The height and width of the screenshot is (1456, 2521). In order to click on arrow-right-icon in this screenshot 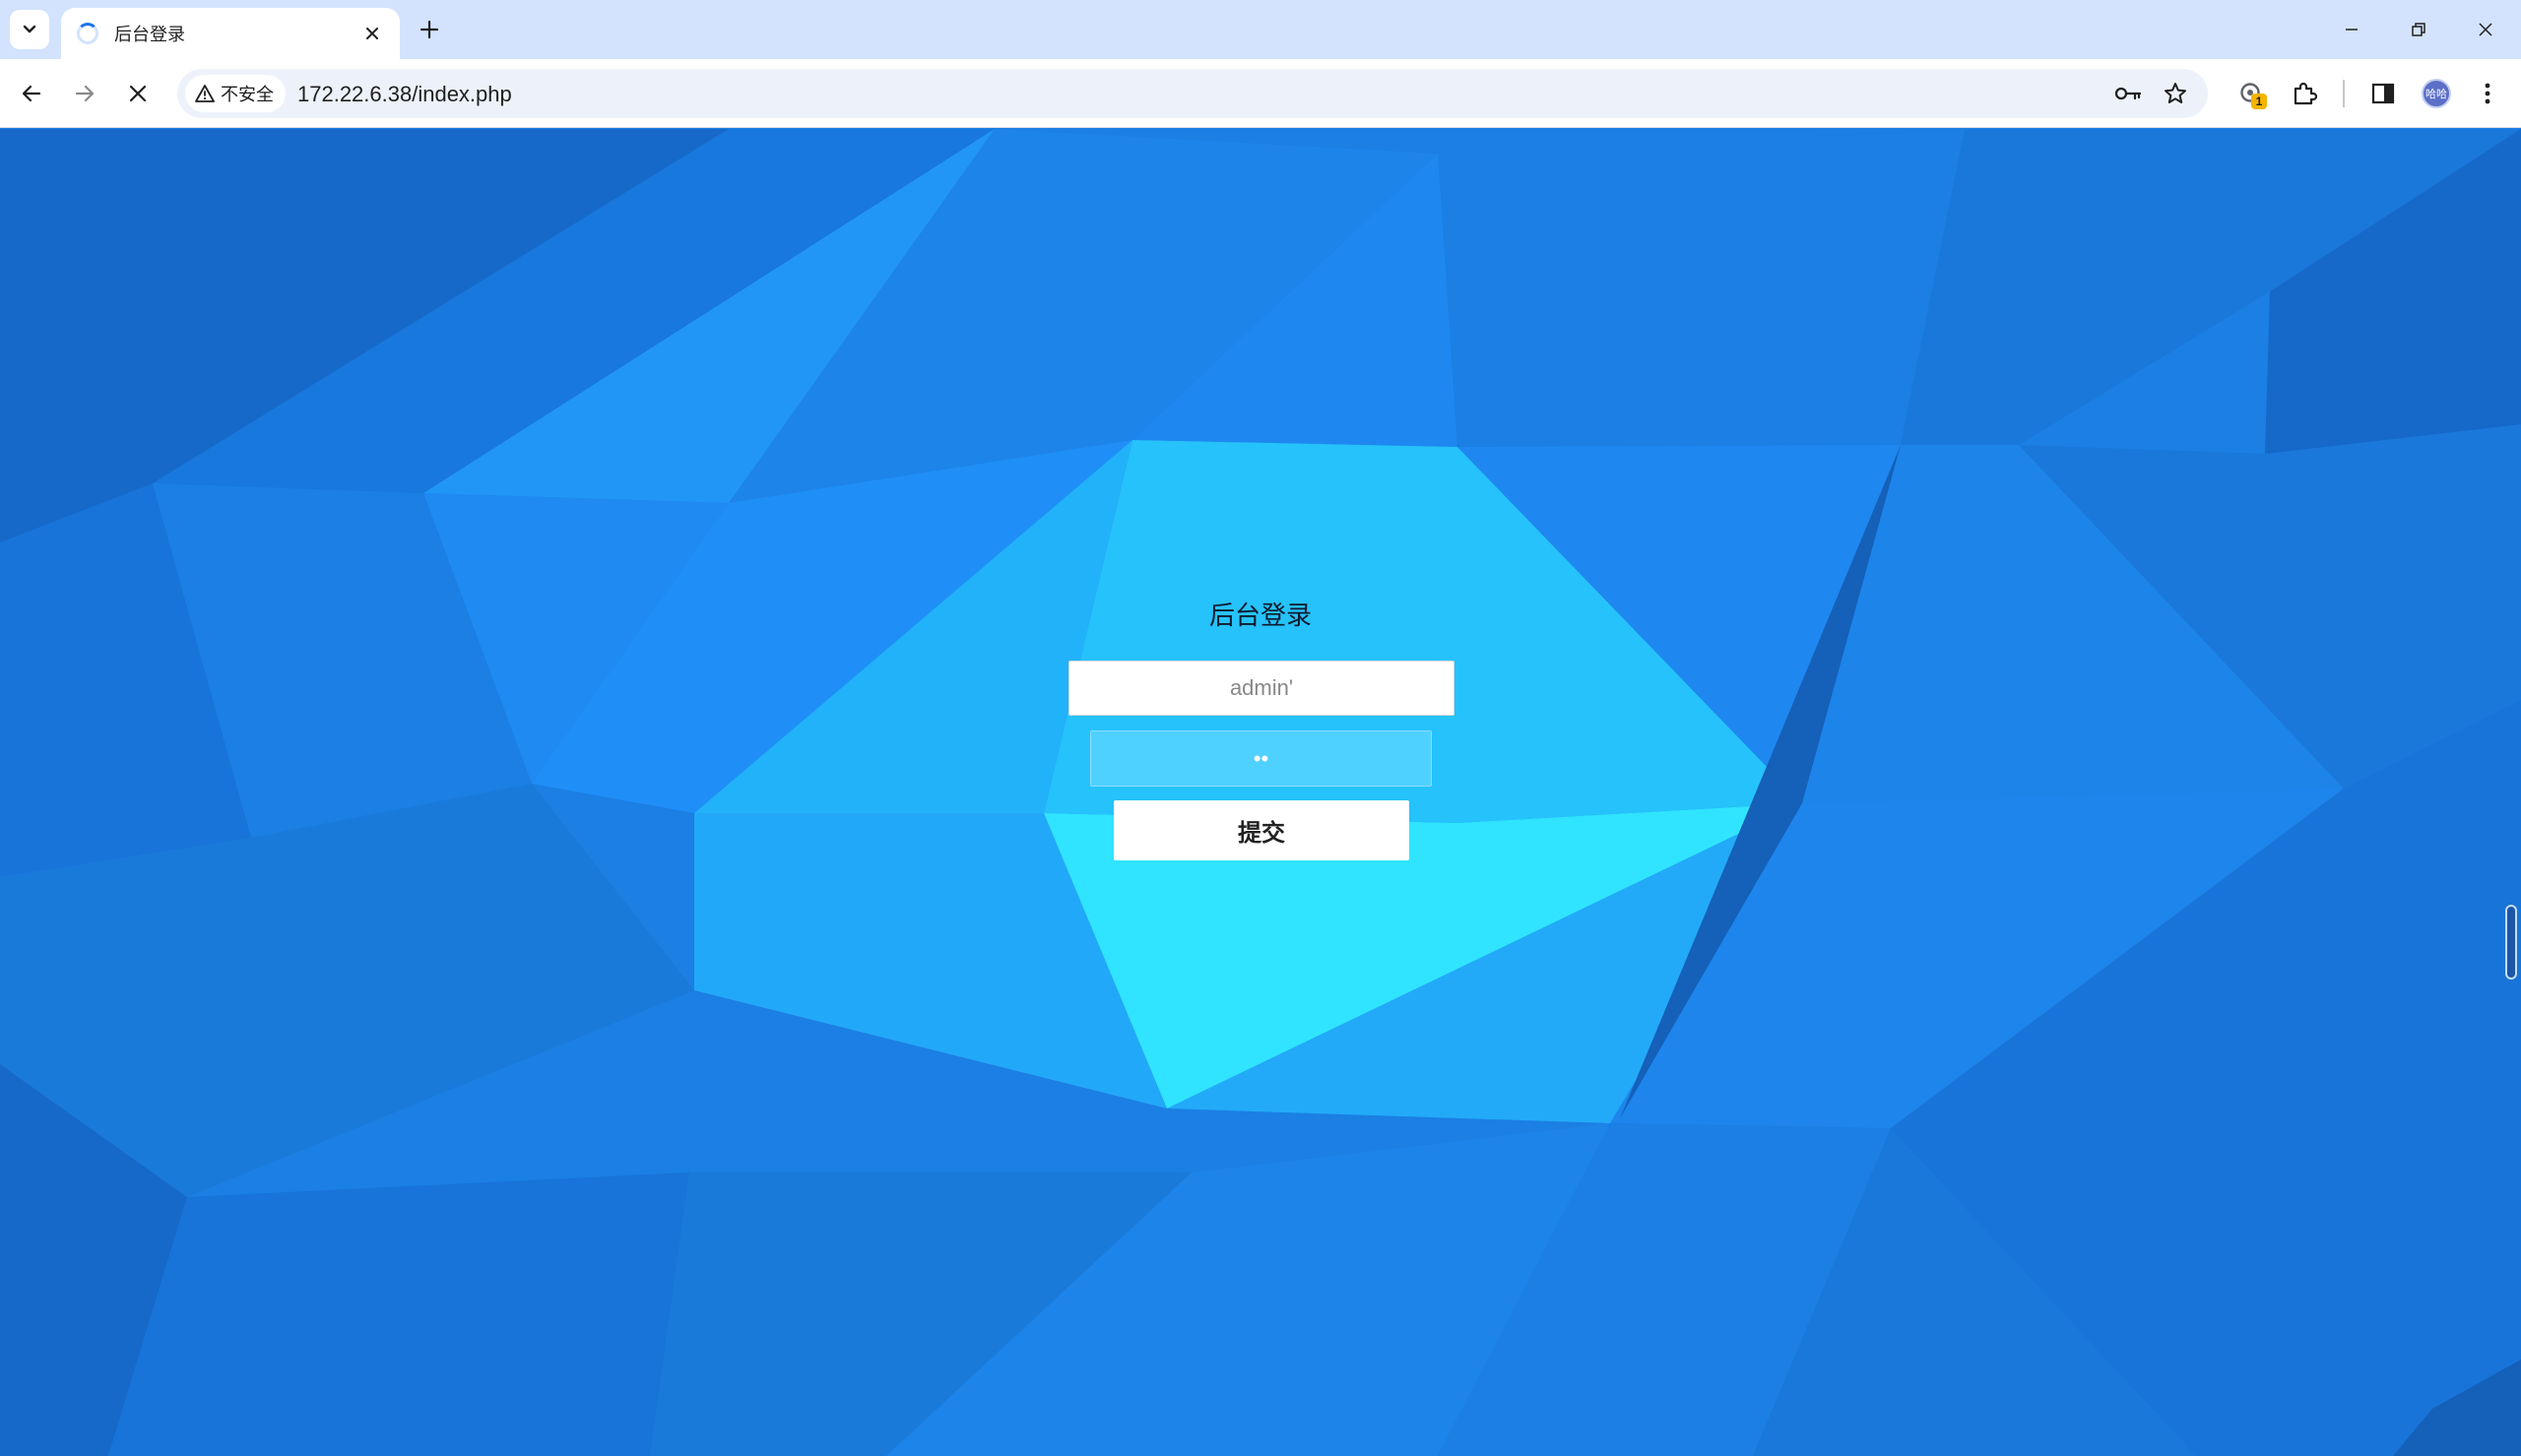, I will do `click(85, 93)`.